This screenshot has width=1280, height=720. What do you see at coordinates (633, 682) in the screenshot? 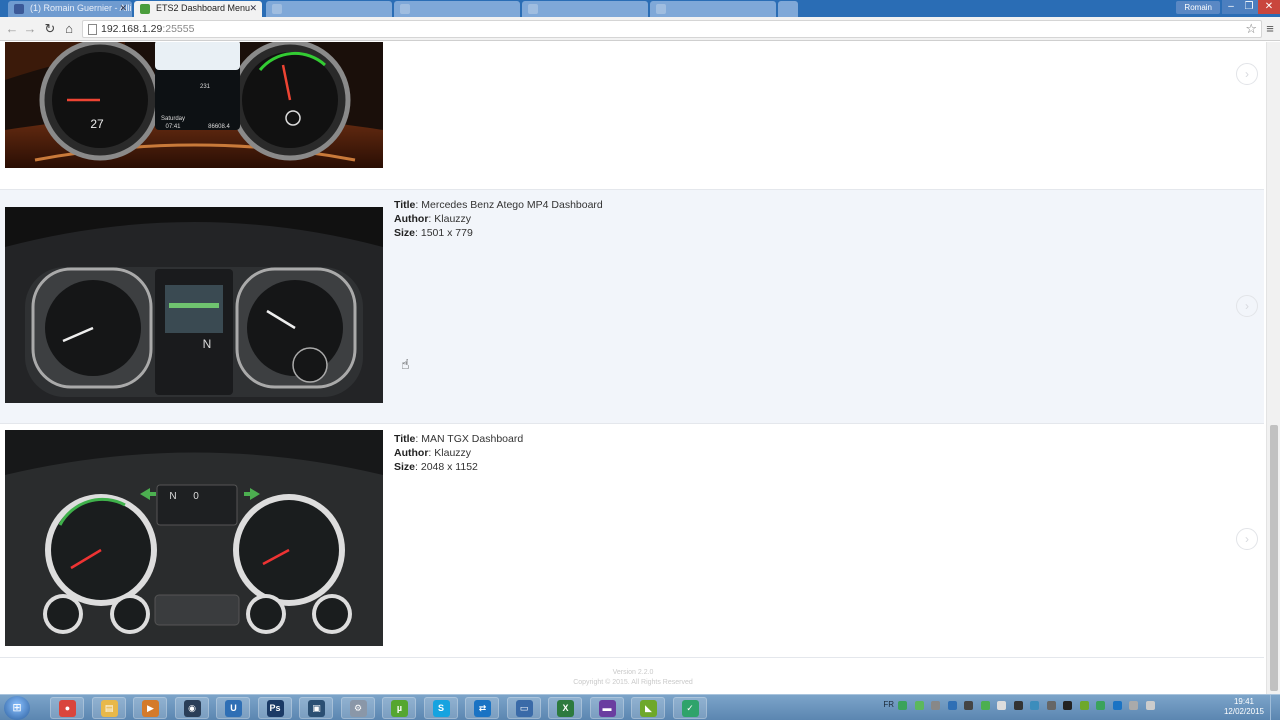
I see `footer-copyright: Copyright © 2015. All Rights Reserved` at bounding box center [633, 682].